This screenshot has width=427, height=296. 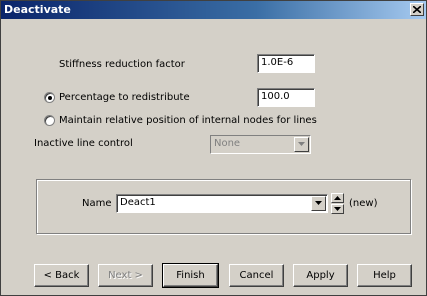 I want to click on inactive-line-label: Inactive line control, so click(x=83, y=143).